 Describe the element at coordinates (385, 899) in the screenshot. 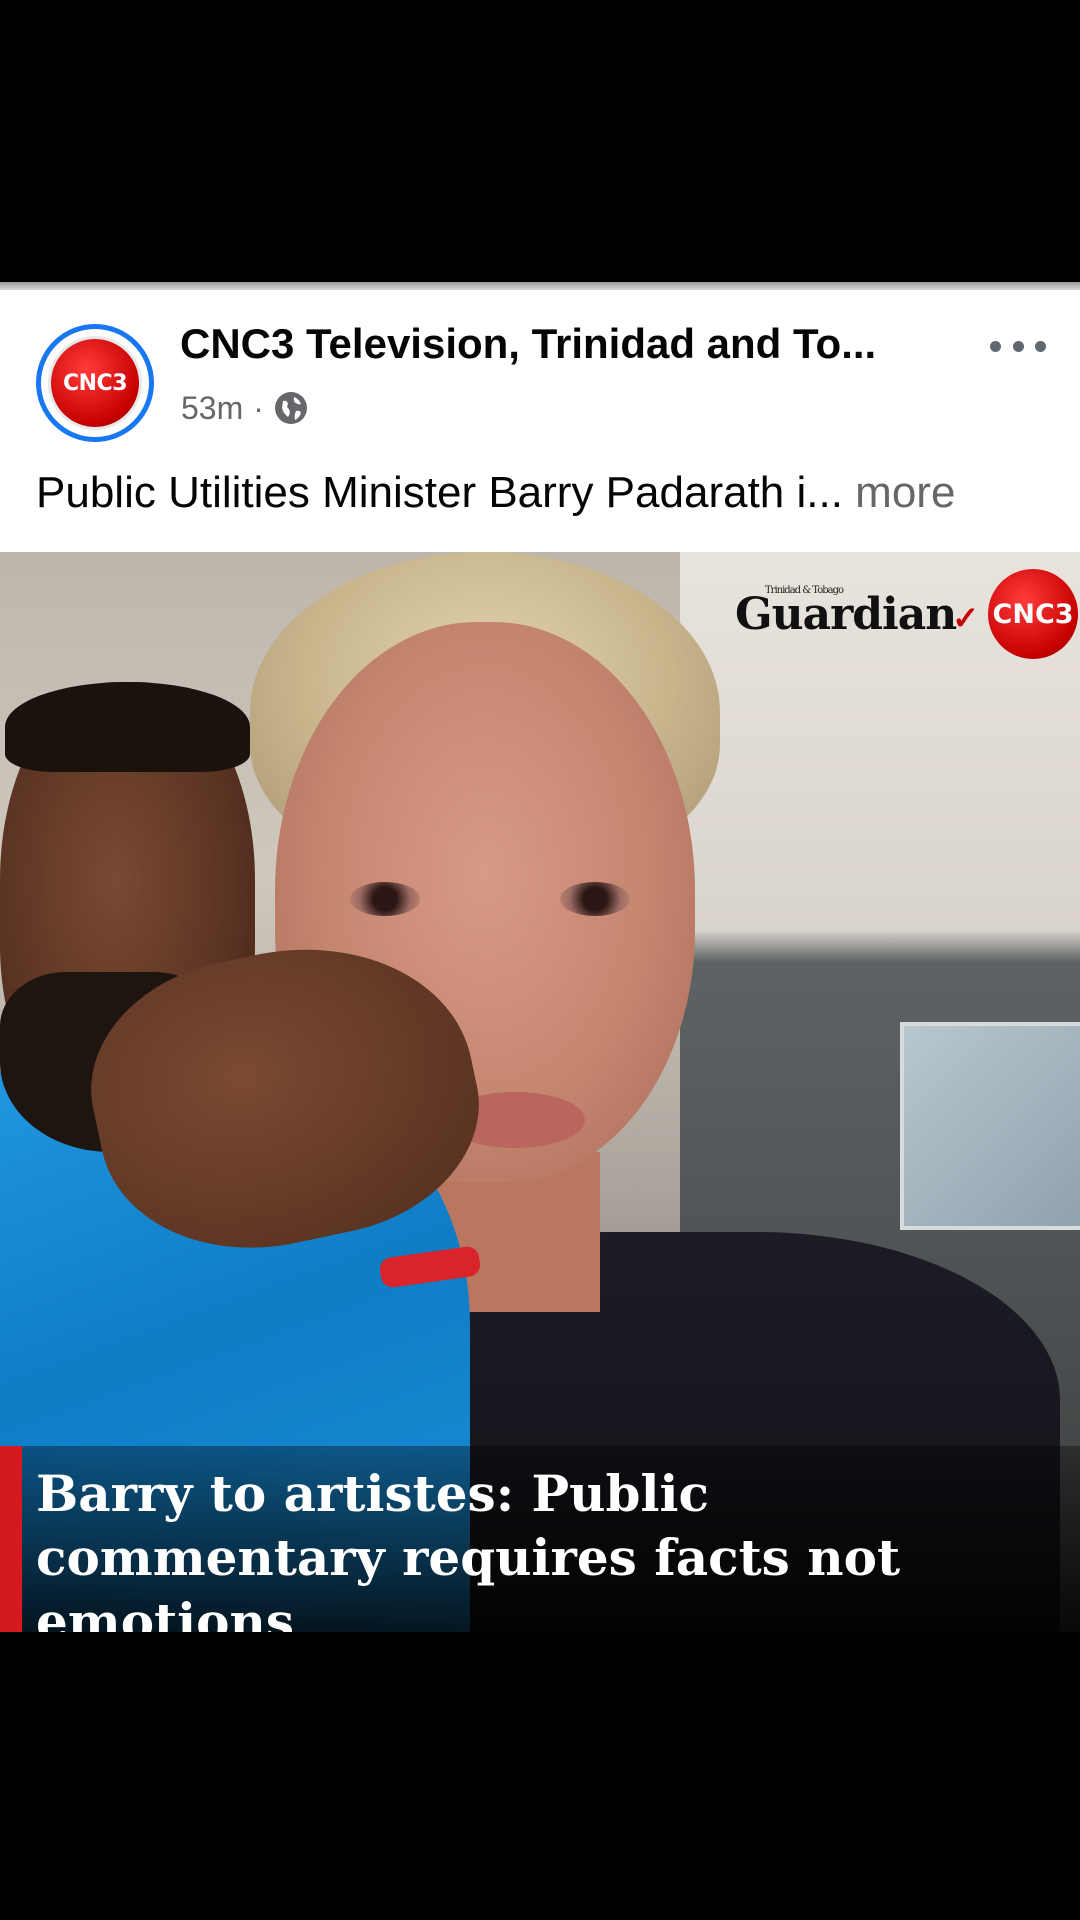

I see `woman-left-eye` at that location.